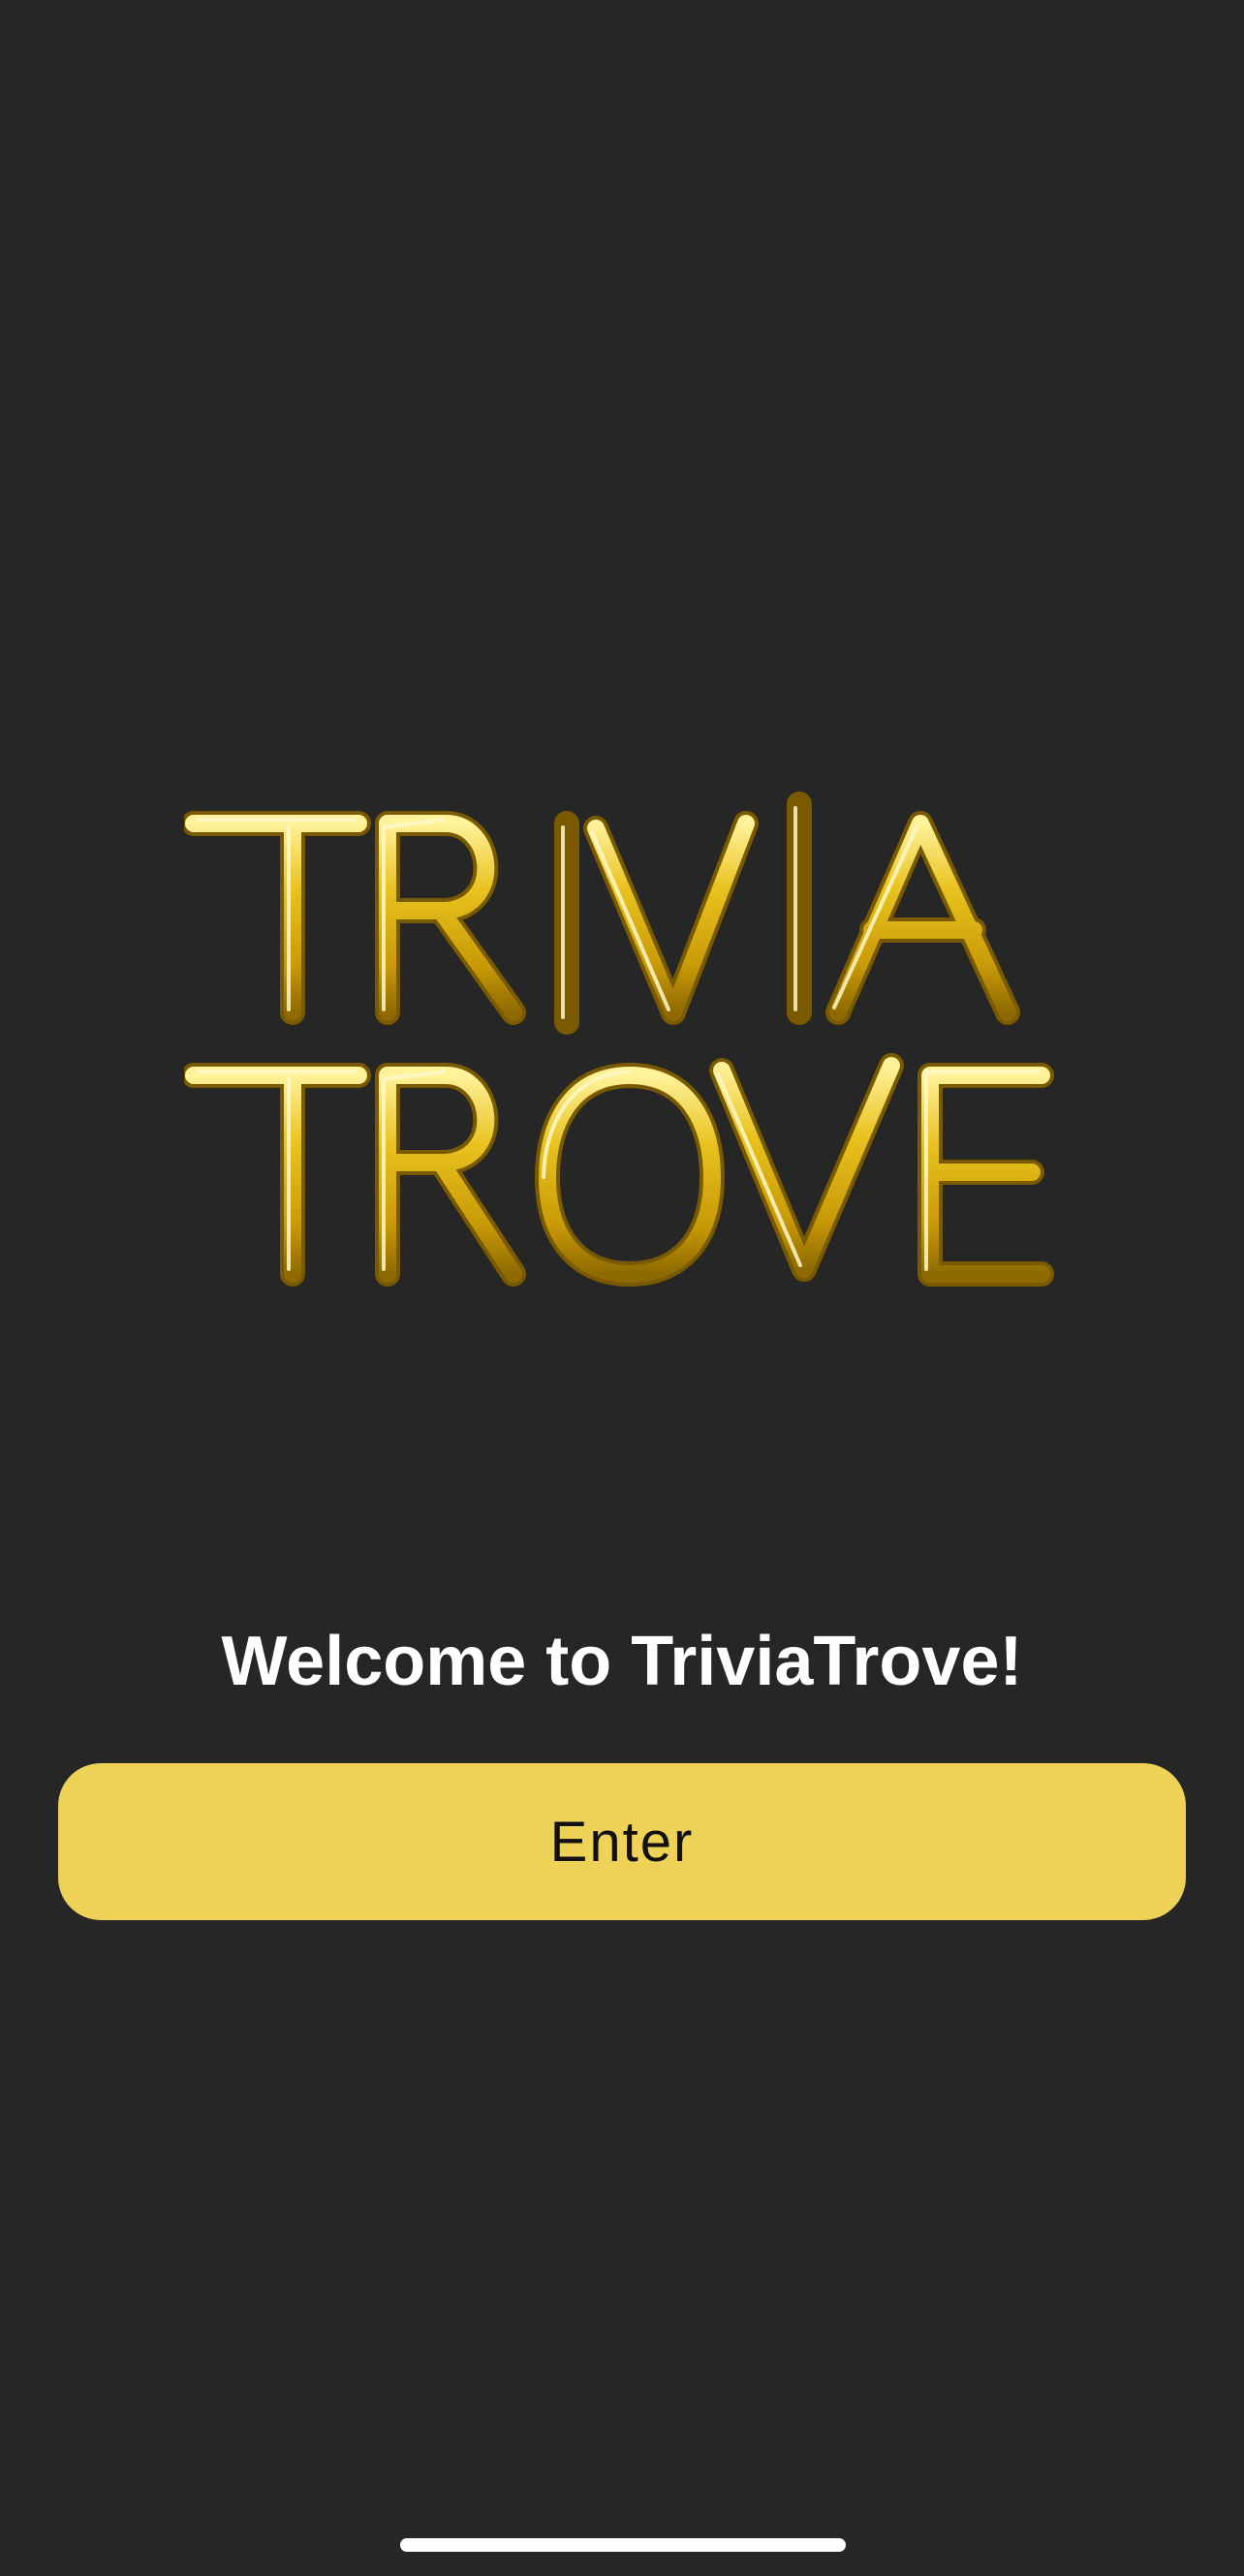 The width and height of the screenshot is (1244, 2576). I want to click on trivia-trove-logo, so click(629, 1036).